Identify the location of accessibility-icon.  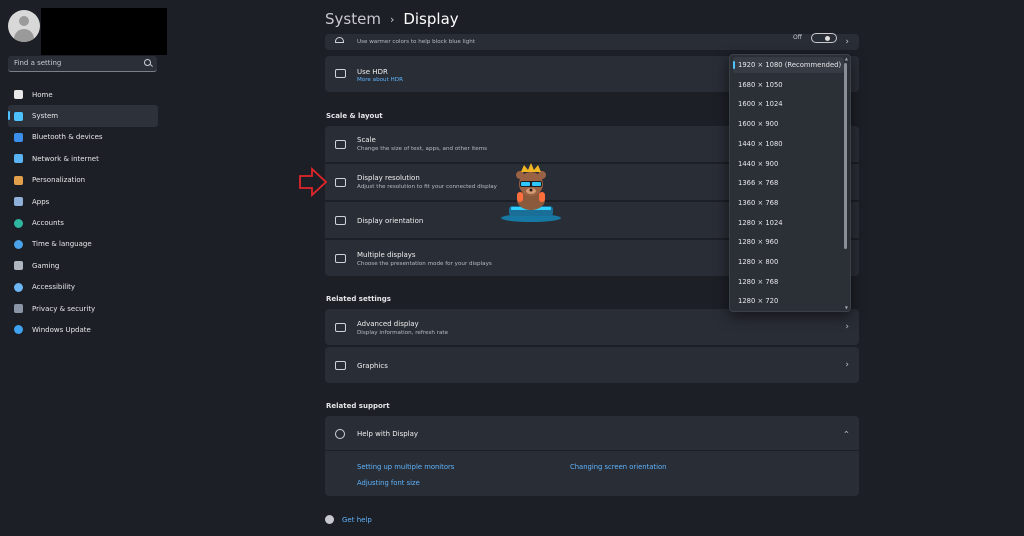
(18, 287).